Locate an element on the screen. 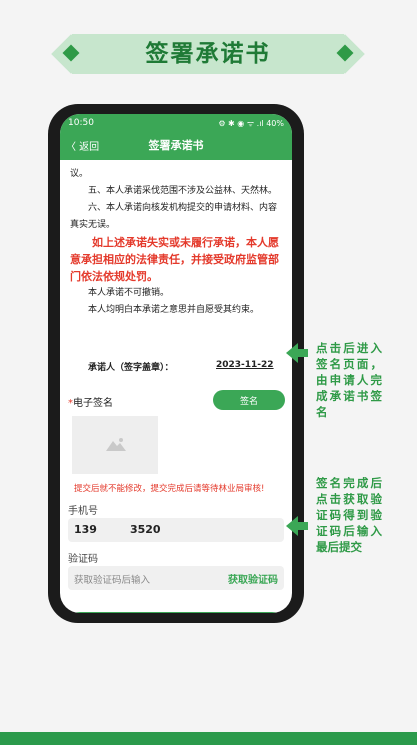 The height and width of the screenshot is (745, 417). code-input: 获取验证码后输入 获取验证码 is located at coordinates (176, 578).